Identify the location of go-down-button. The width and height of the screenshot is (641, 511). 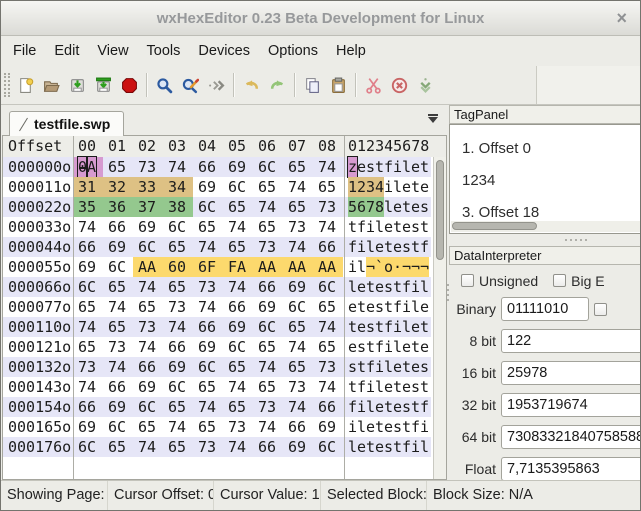
(425, 85).